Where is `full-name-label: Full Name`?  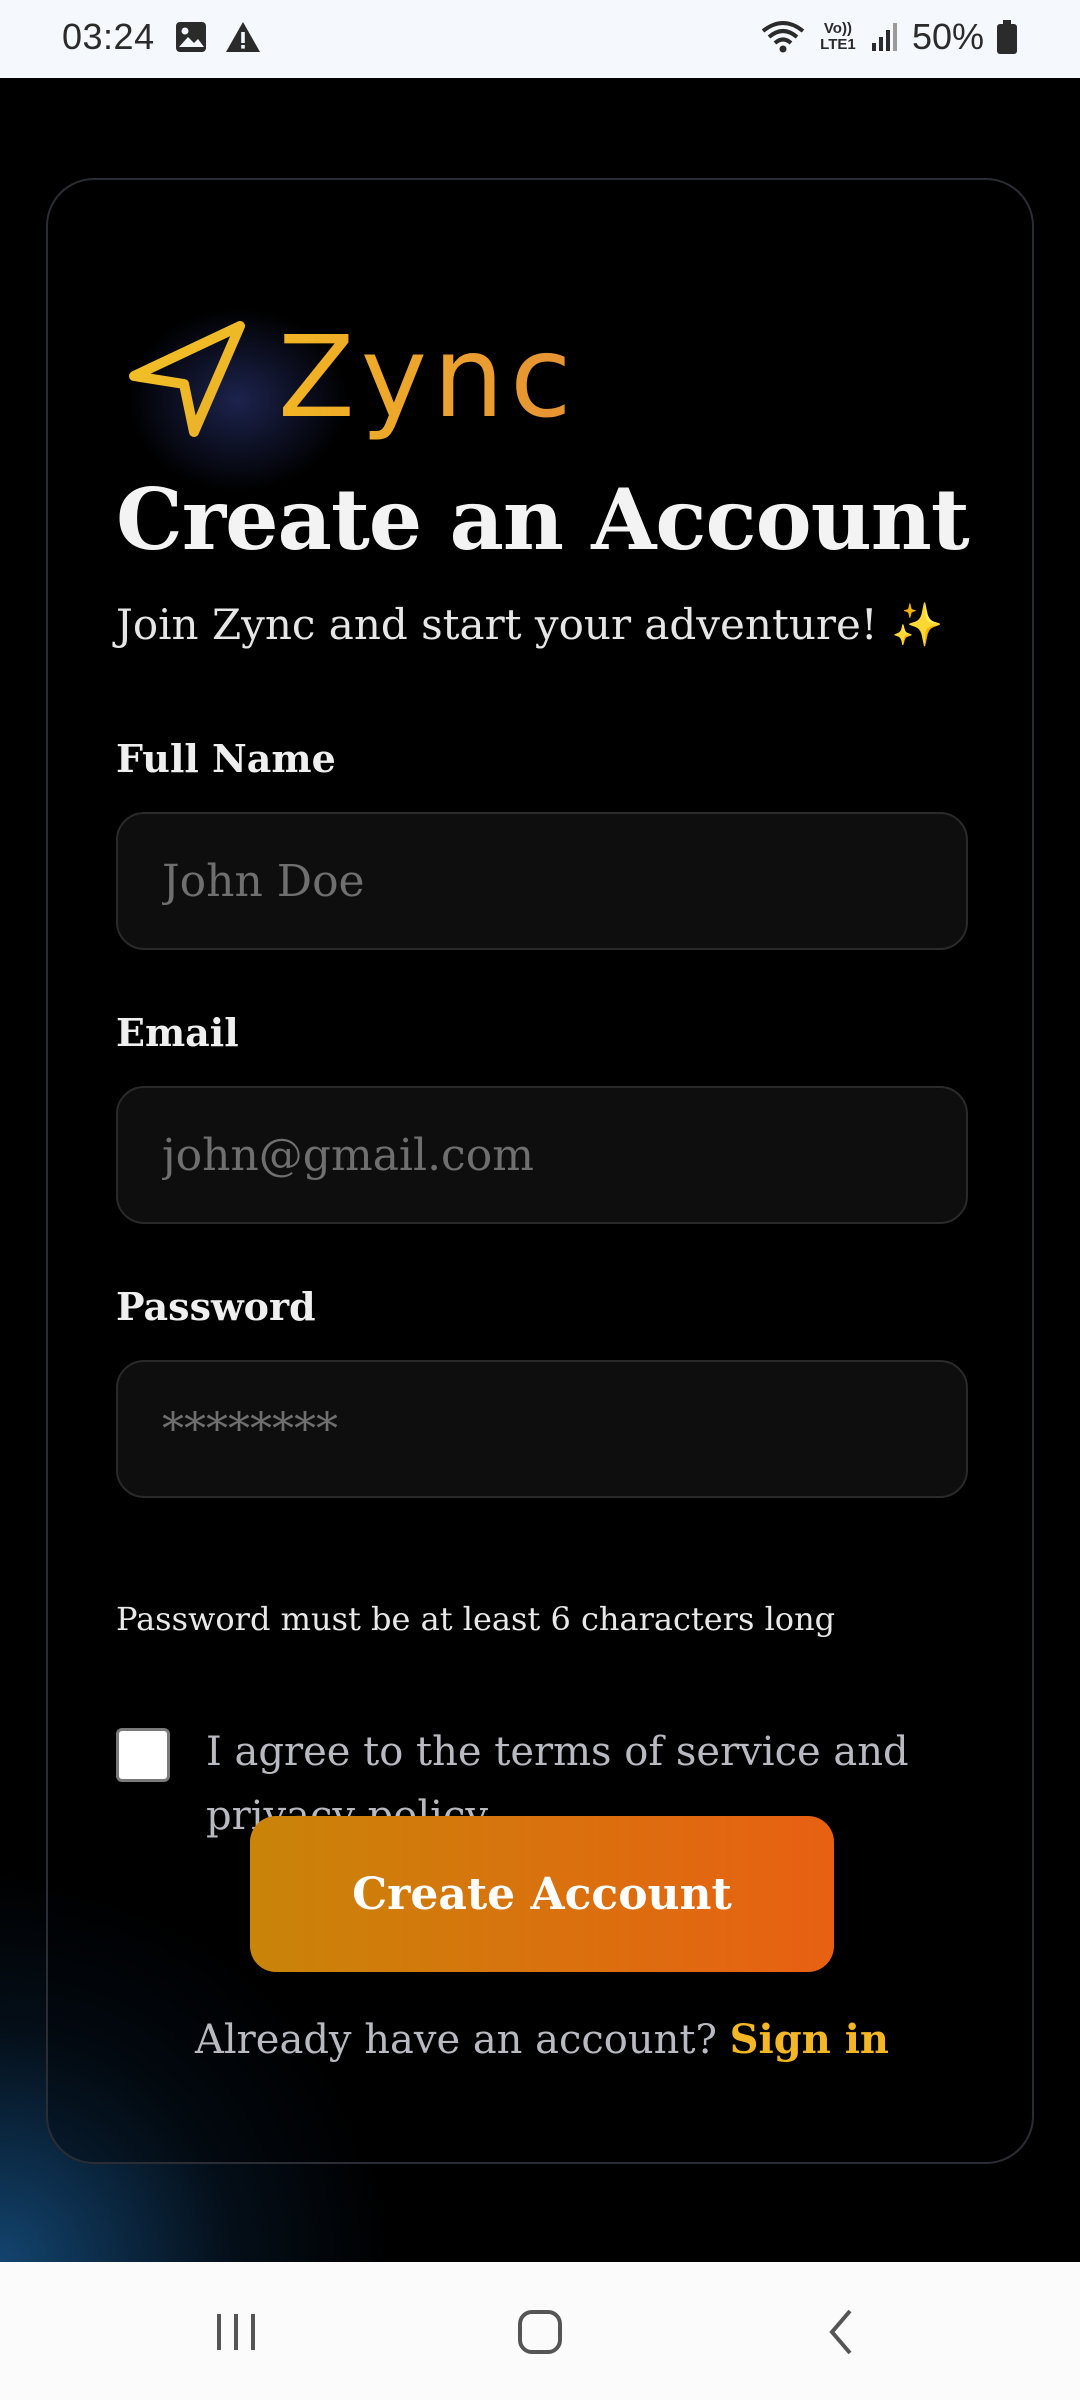
full-name-label: Full Name is located at coordinates (226, 758).